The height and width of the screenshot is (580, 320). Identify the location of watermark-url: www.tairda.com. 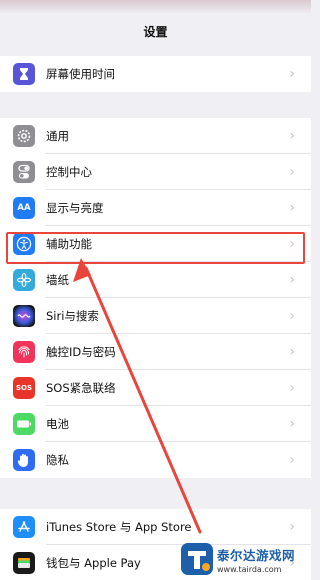
(249, 569).